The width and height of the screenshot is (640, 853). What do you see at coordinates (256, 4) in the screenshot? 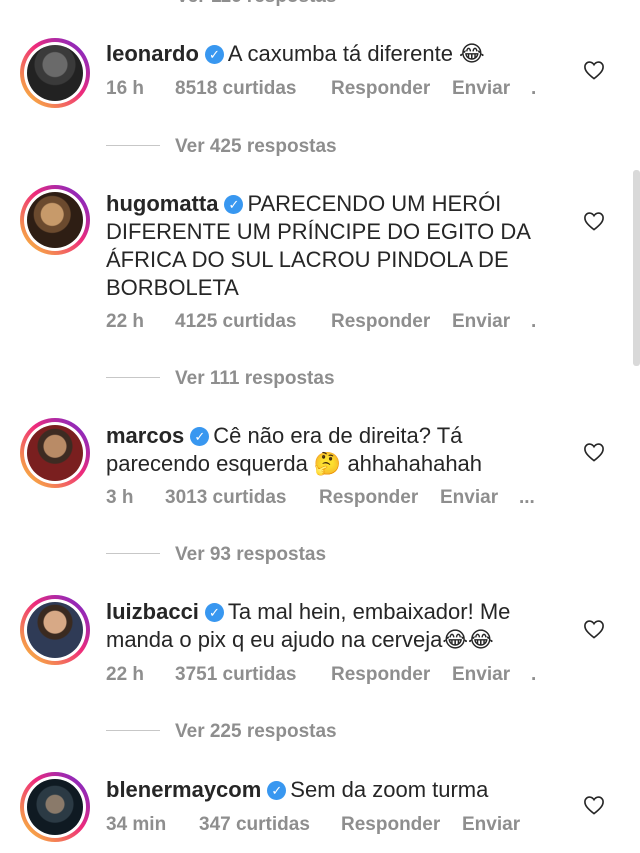
I see `view-replies-link: Ver 116 respostas` at bounding box center [256, 4].